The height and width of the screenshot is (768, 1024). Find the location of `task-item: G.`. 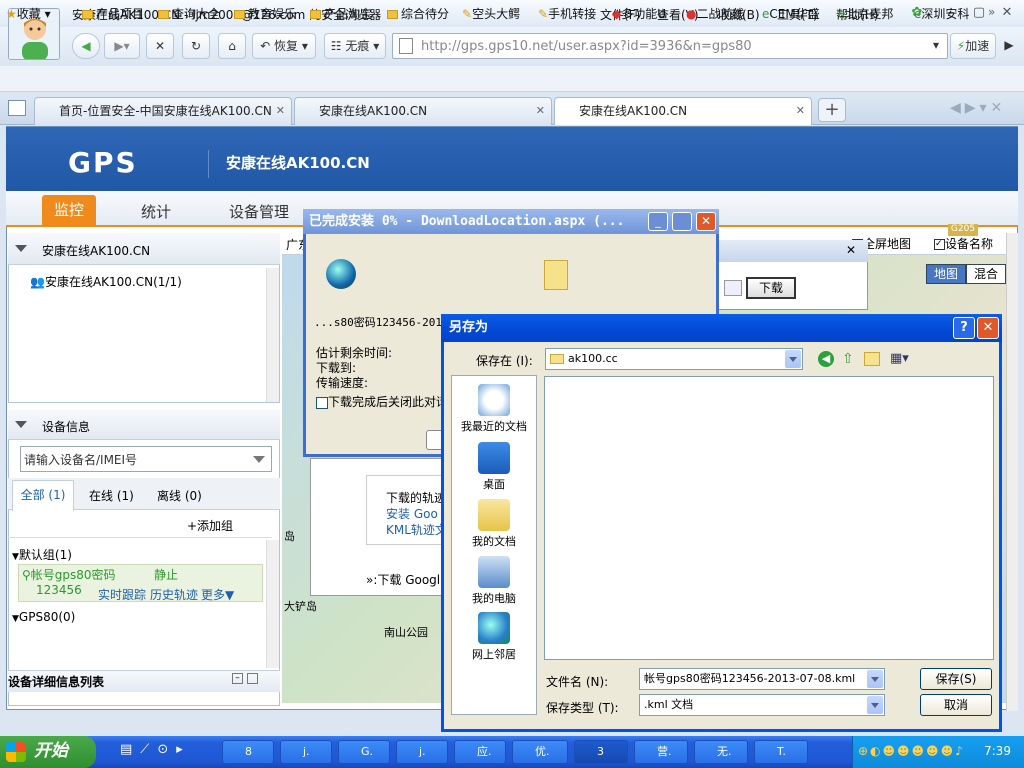

task-item: G. is located at coordinates (364, 752).